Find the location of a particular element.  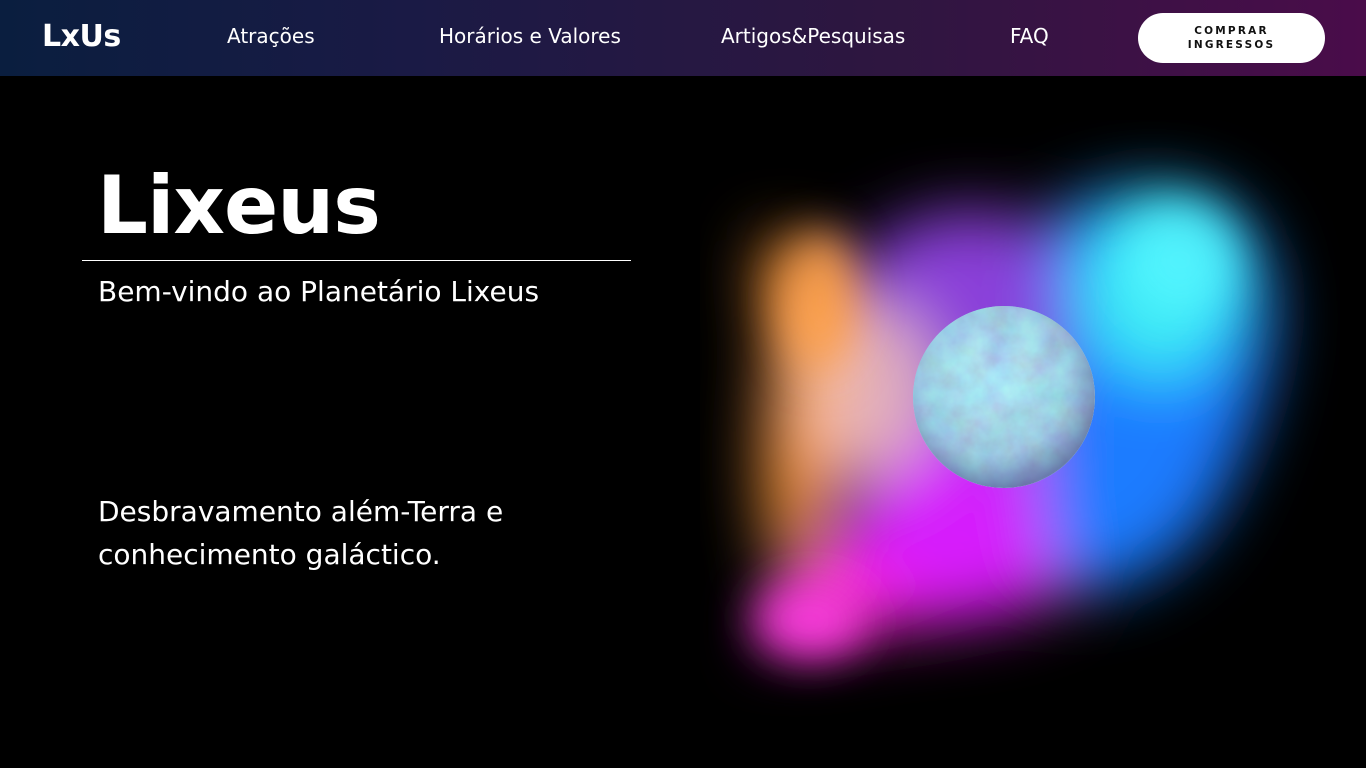

hero-divider is located at coordinates (356, 260).